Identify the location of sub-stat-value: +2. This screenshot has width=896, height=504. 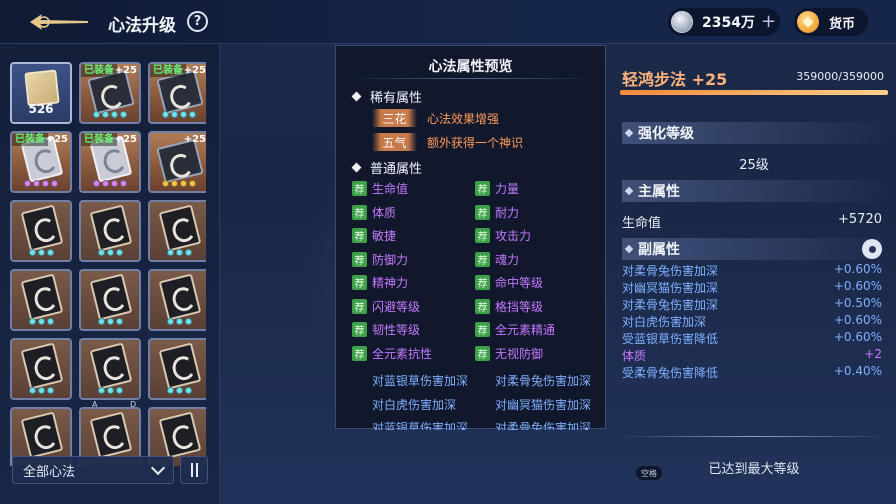
(873, 354).